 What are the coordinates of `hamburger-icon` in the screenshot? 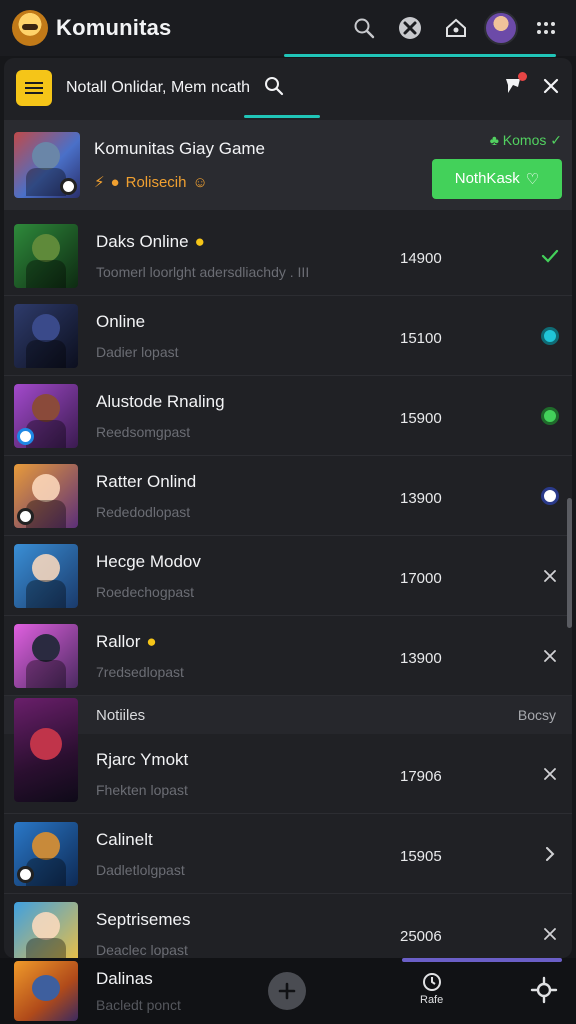 It's located at (34, 88).